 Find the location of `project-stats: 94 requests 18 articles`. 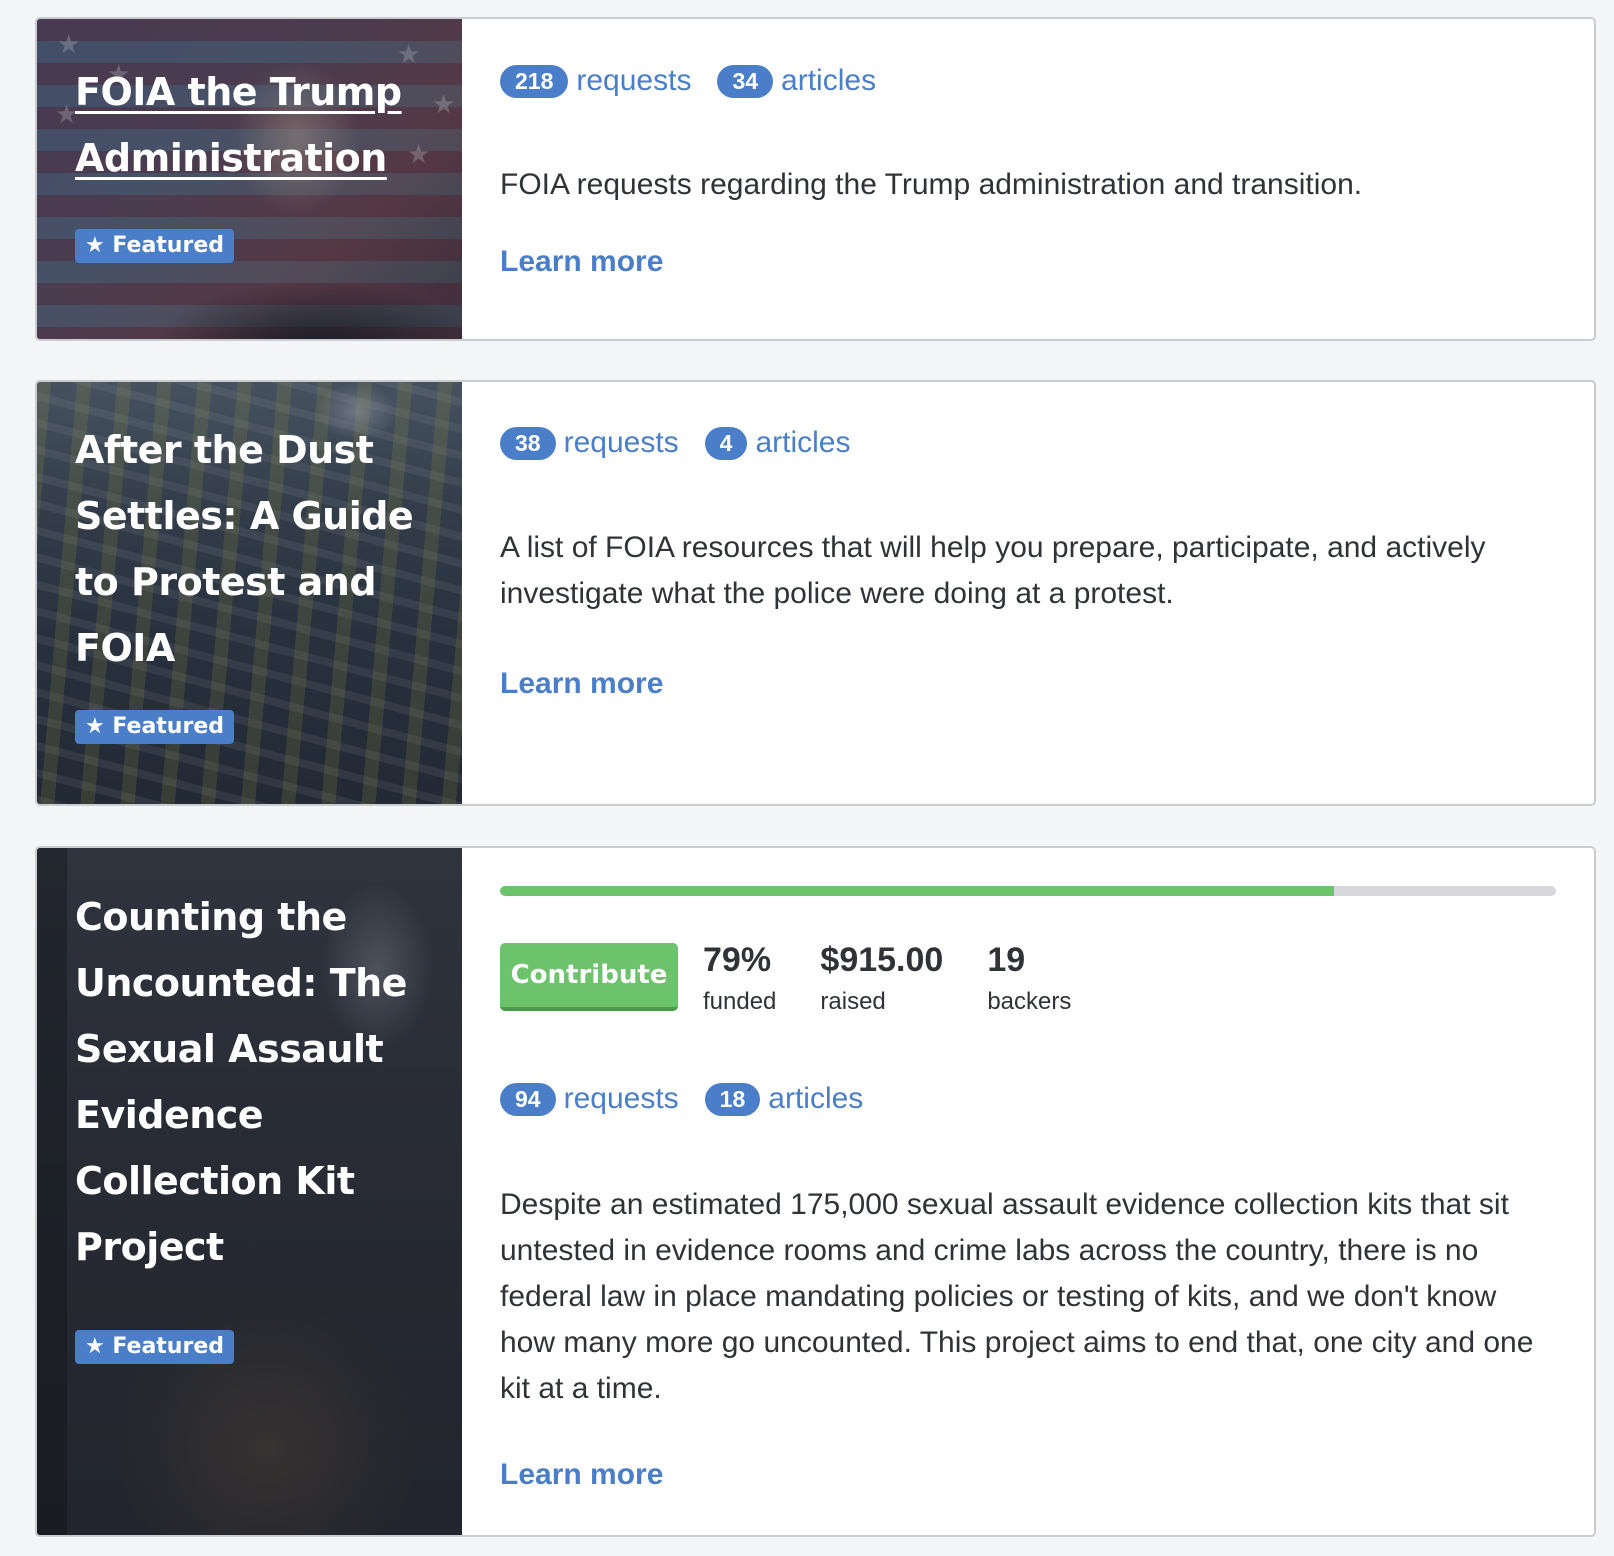

project-stats: 94 requests 18 articles is located at coordinates (694, 1099).